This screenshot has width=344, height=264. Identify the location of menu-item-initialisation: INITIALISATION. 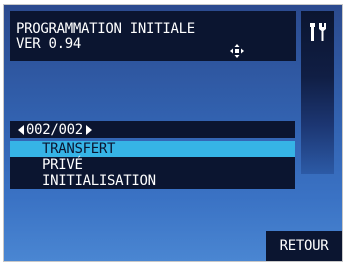
(152, 181).